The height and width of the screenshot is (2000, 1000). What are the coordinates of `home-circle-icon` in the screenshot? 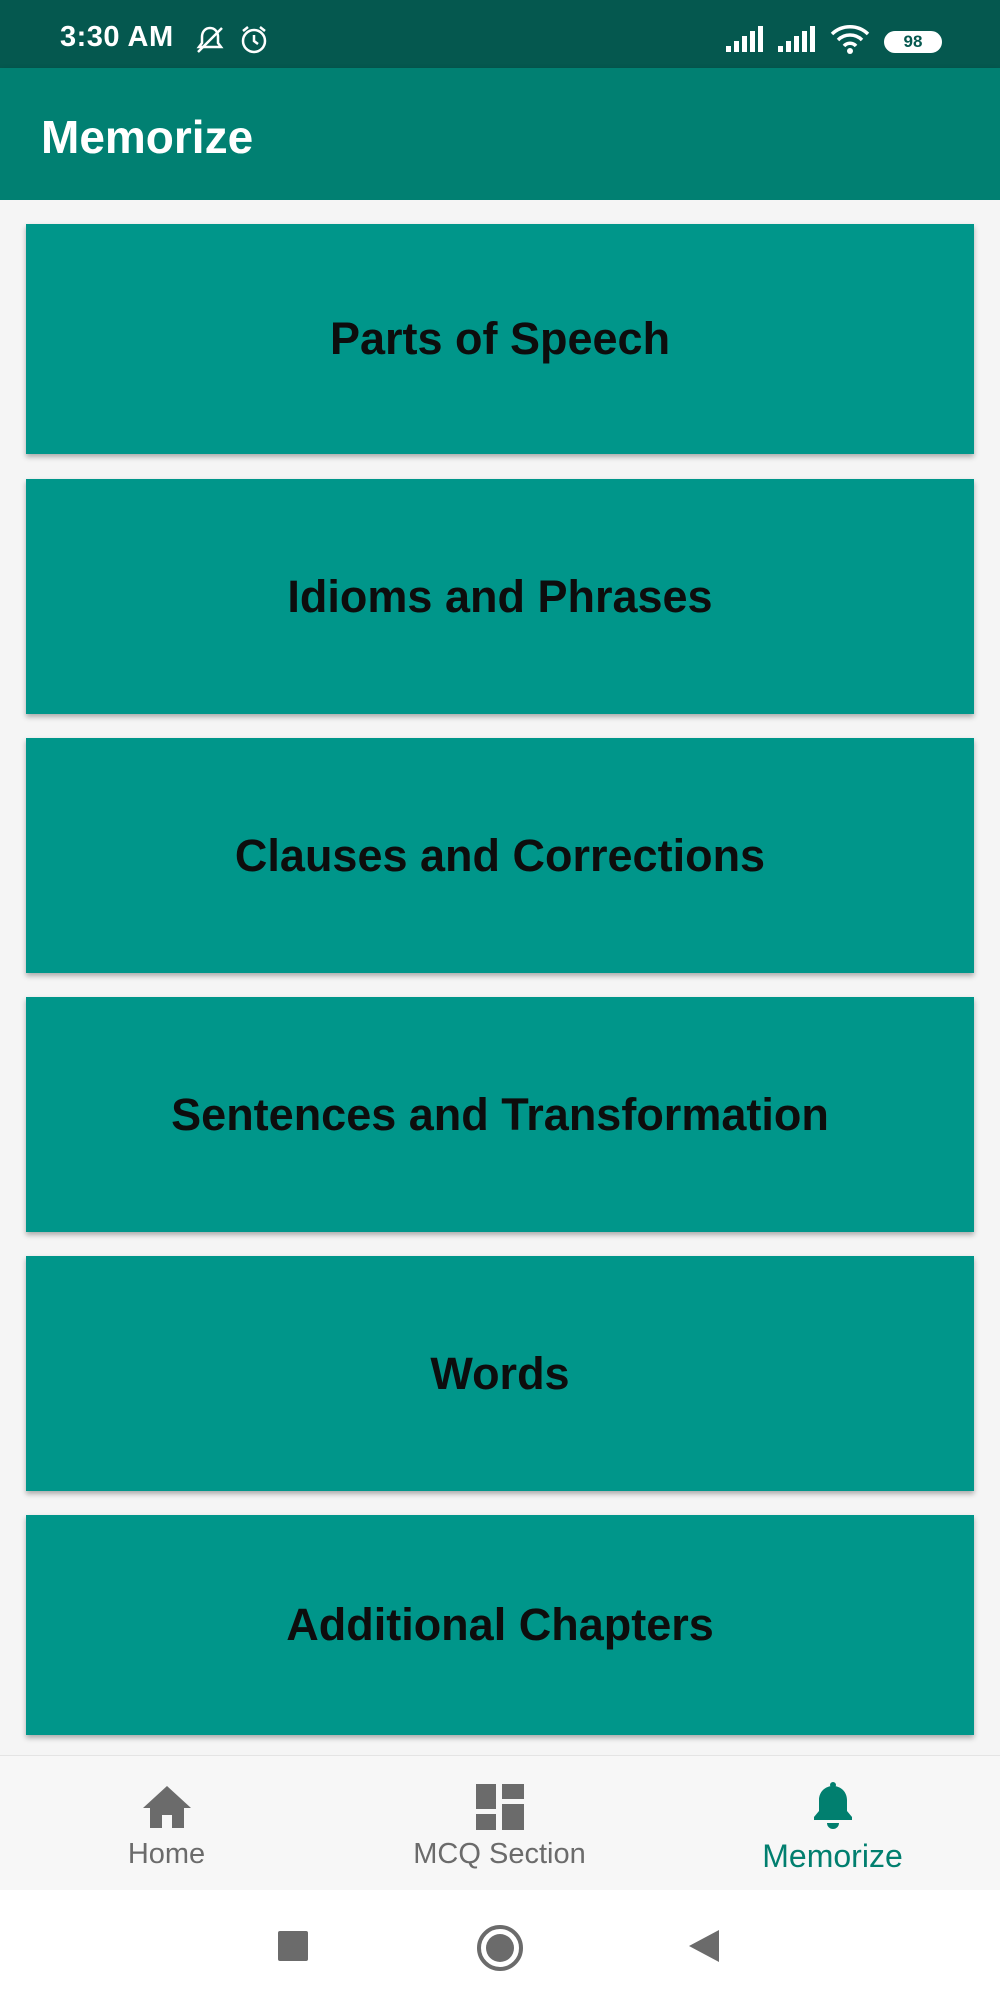 It's located at (500, 1950).